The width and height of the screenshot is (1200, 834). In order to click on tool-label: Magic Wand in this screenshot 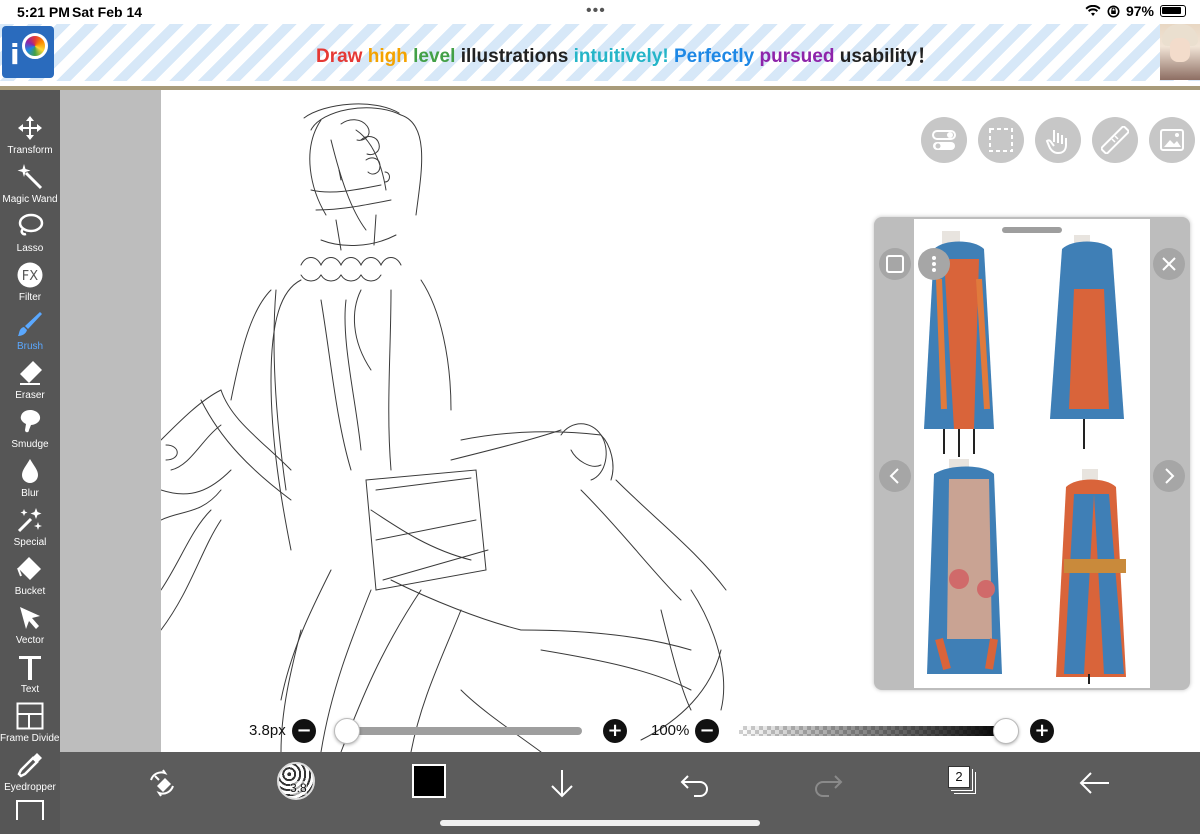, I will do `click(30, 199)`.